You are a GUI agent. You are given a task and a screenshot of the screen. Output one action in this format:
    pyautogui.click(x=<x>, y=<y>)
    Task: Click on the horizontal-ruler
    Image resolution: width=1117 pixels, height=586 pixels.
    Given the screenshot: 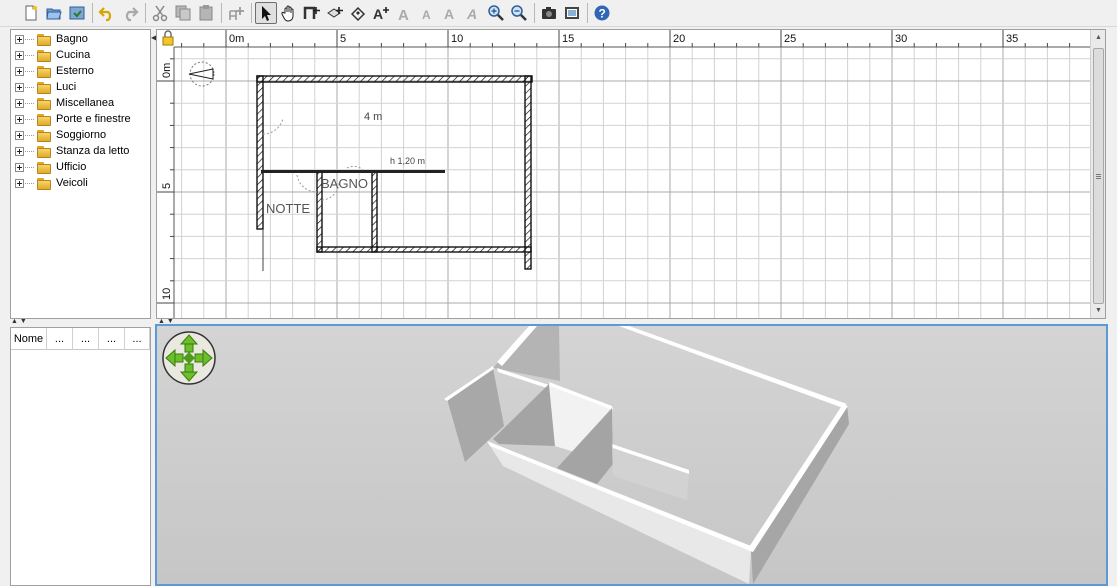 What is the action you would take?
    pyautogui.click(x=624, y=38)
    